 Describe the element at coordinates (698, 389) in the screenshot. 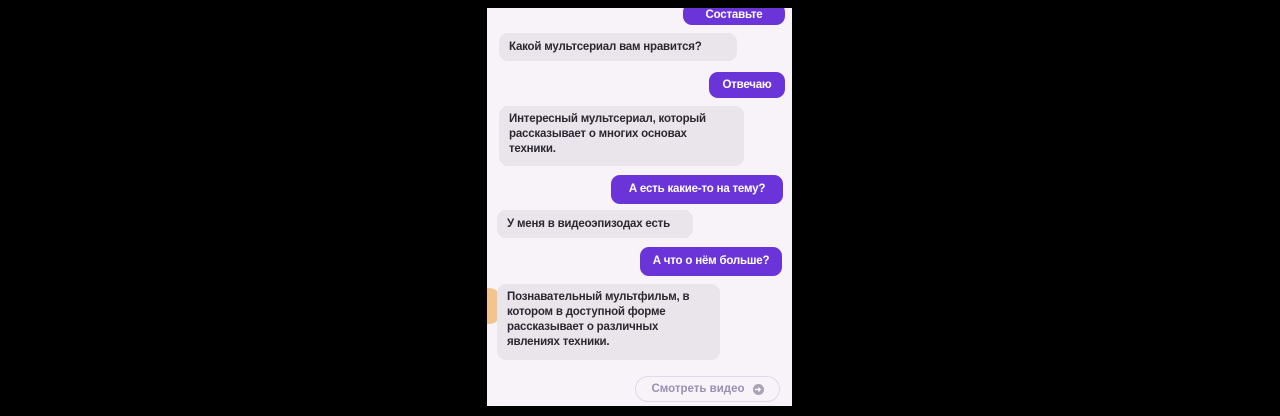

I see `watch-video-label: Смотреть видео` at that location.